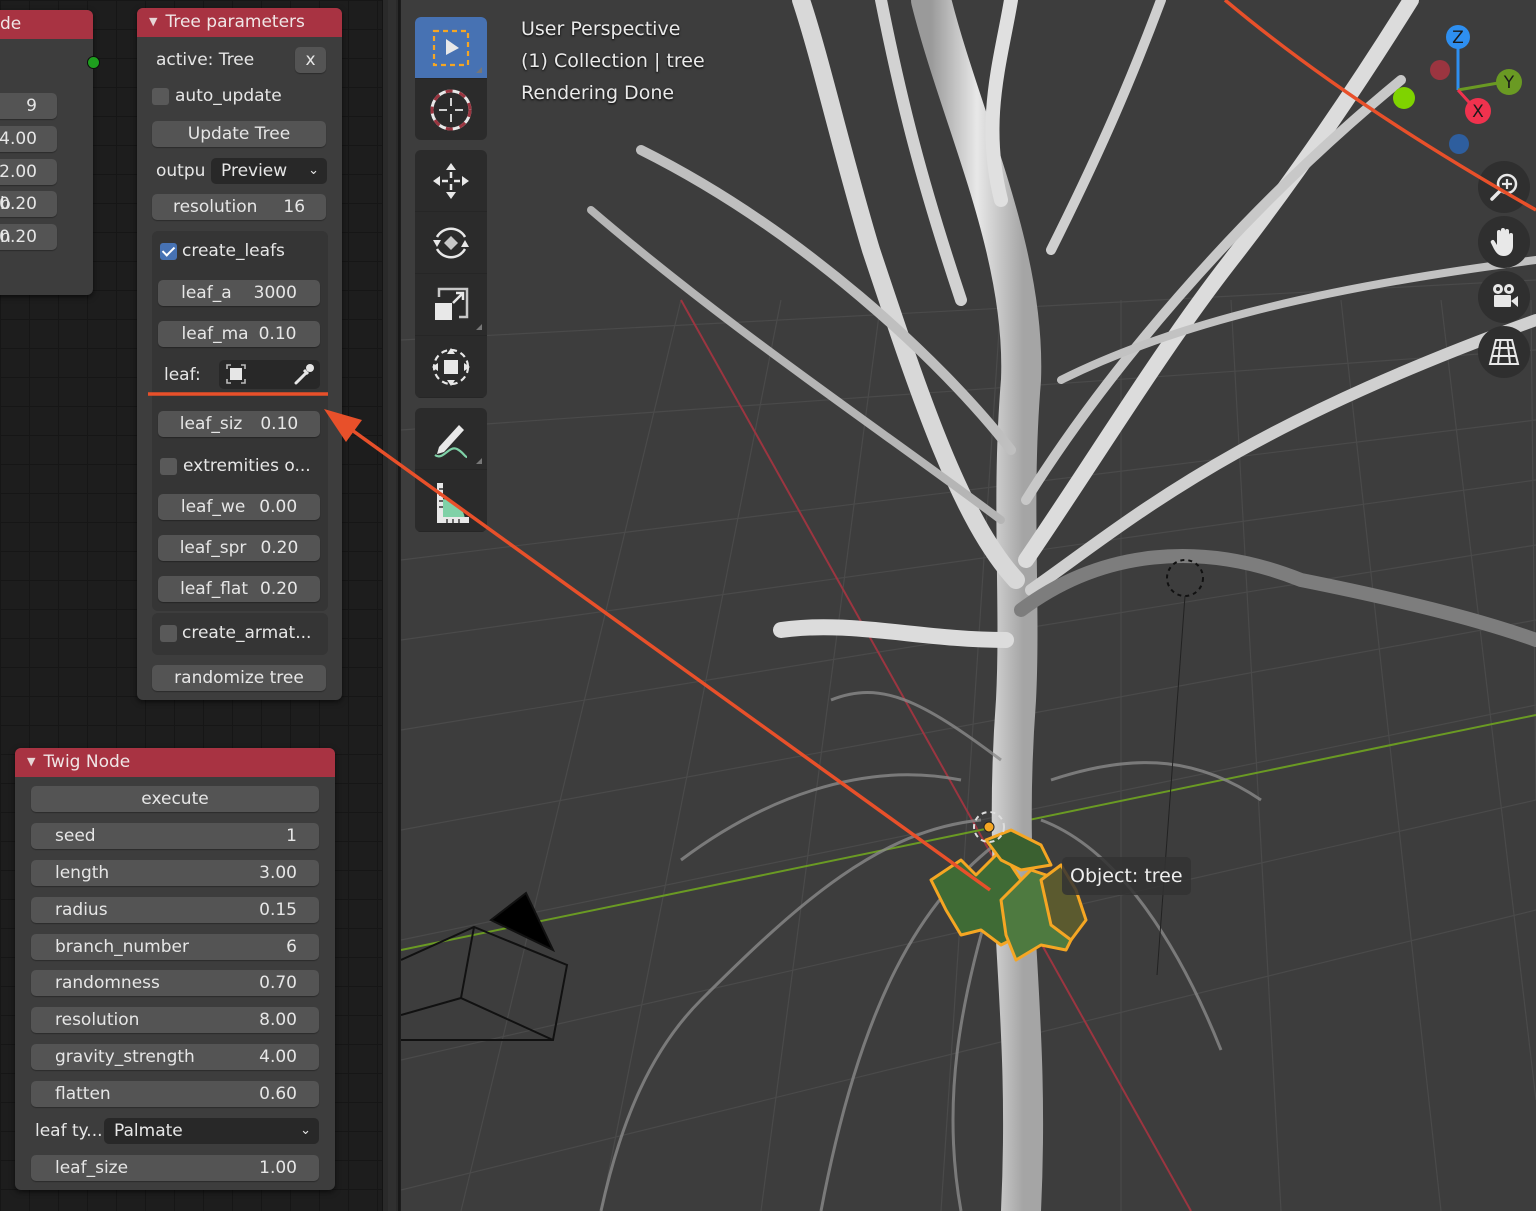 The height and width of the screenshot is (1211, 1536). Describe the element at coordinates (211, 1131) in the screenshot. I see `leaf-type-dropdown: Palmate ⌄` at that location.